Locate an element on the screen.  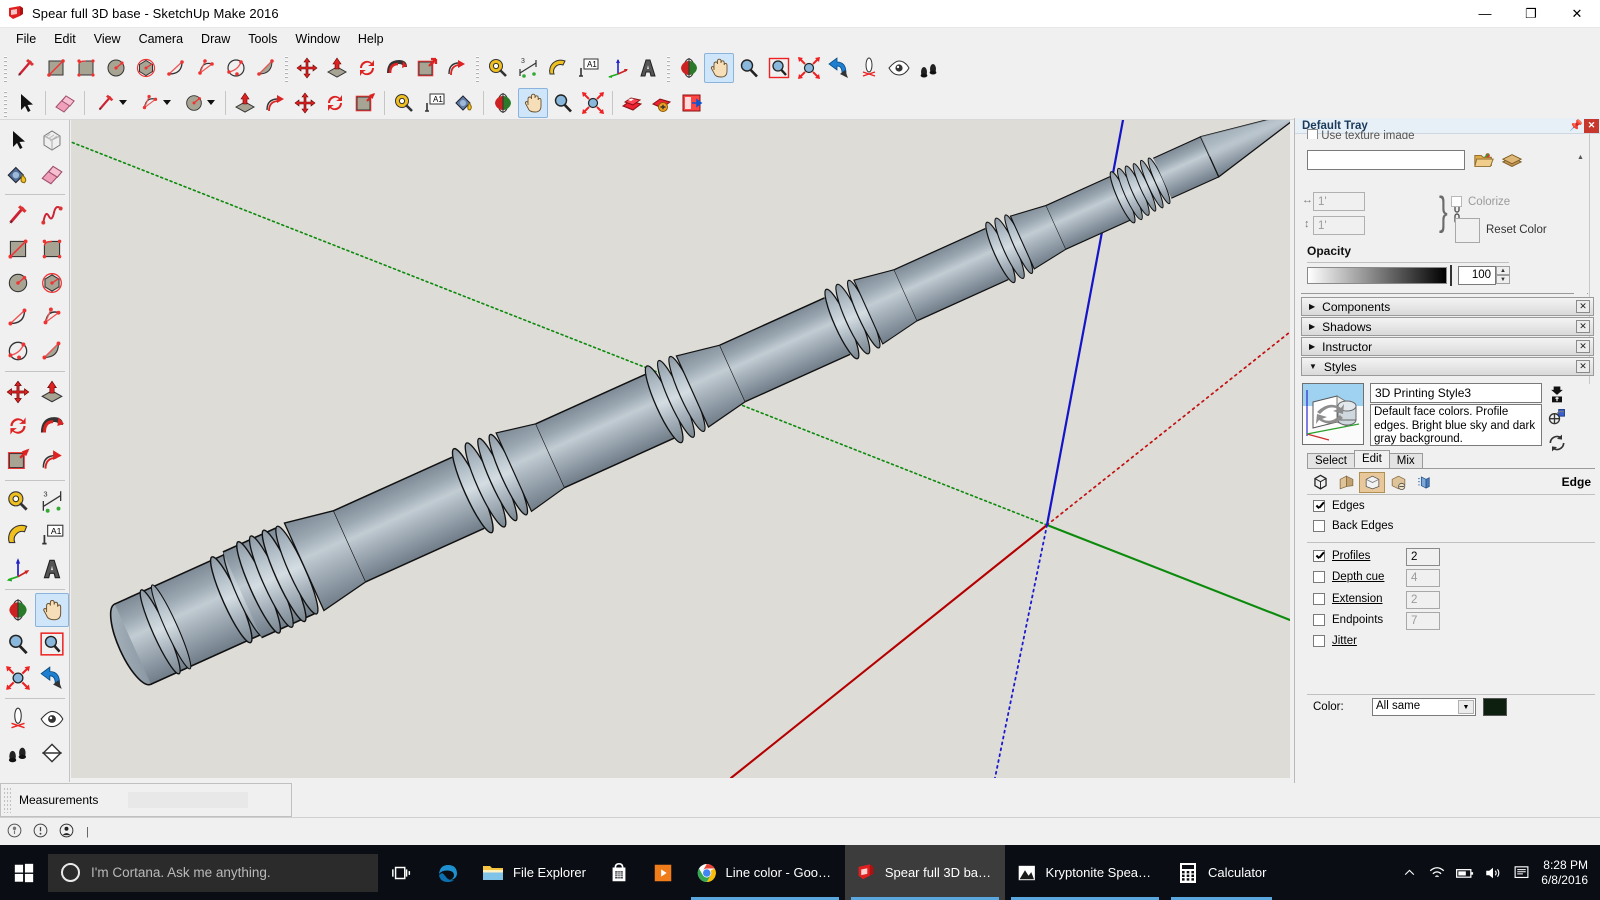
checkbox-endpoints: Endpoints is located at coordinates (1348, 620).